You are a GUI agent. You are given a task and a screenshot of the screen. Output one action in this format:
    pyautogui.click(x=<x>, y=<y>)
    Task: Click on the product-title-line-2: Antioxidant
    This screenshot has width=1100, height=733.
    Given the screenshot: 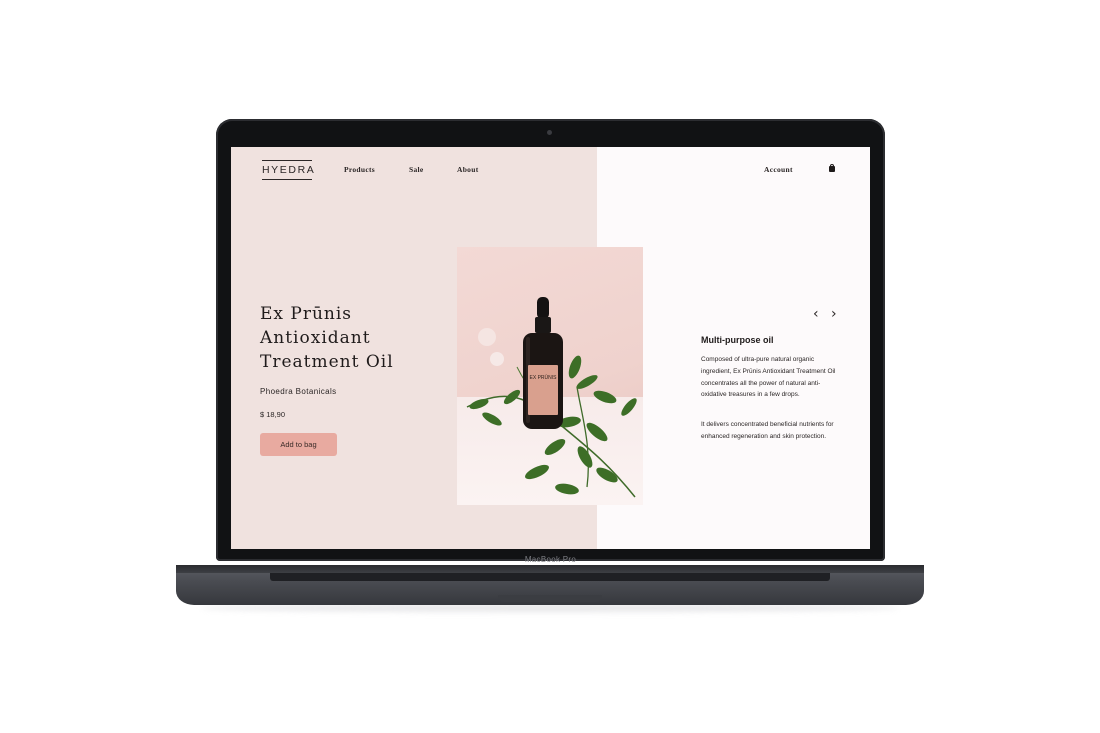 What is the action you would take?
    pyautogui.click(x=315, y=338)
    